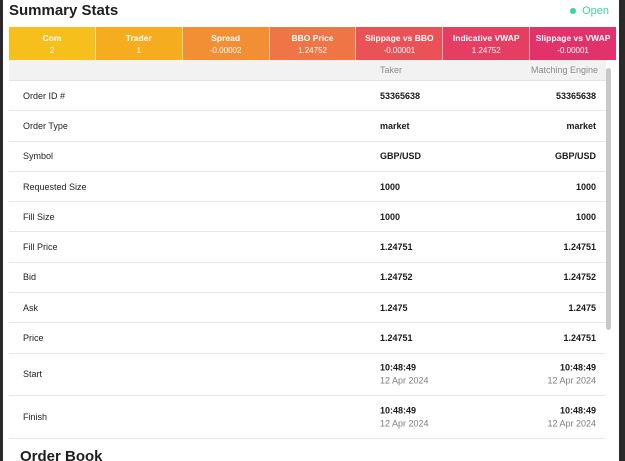 The height and width of the screenshot is (461, 625). Describe the element at coordinates (608, 199) in the screenshot. I see `table-scrollbar` at that location.